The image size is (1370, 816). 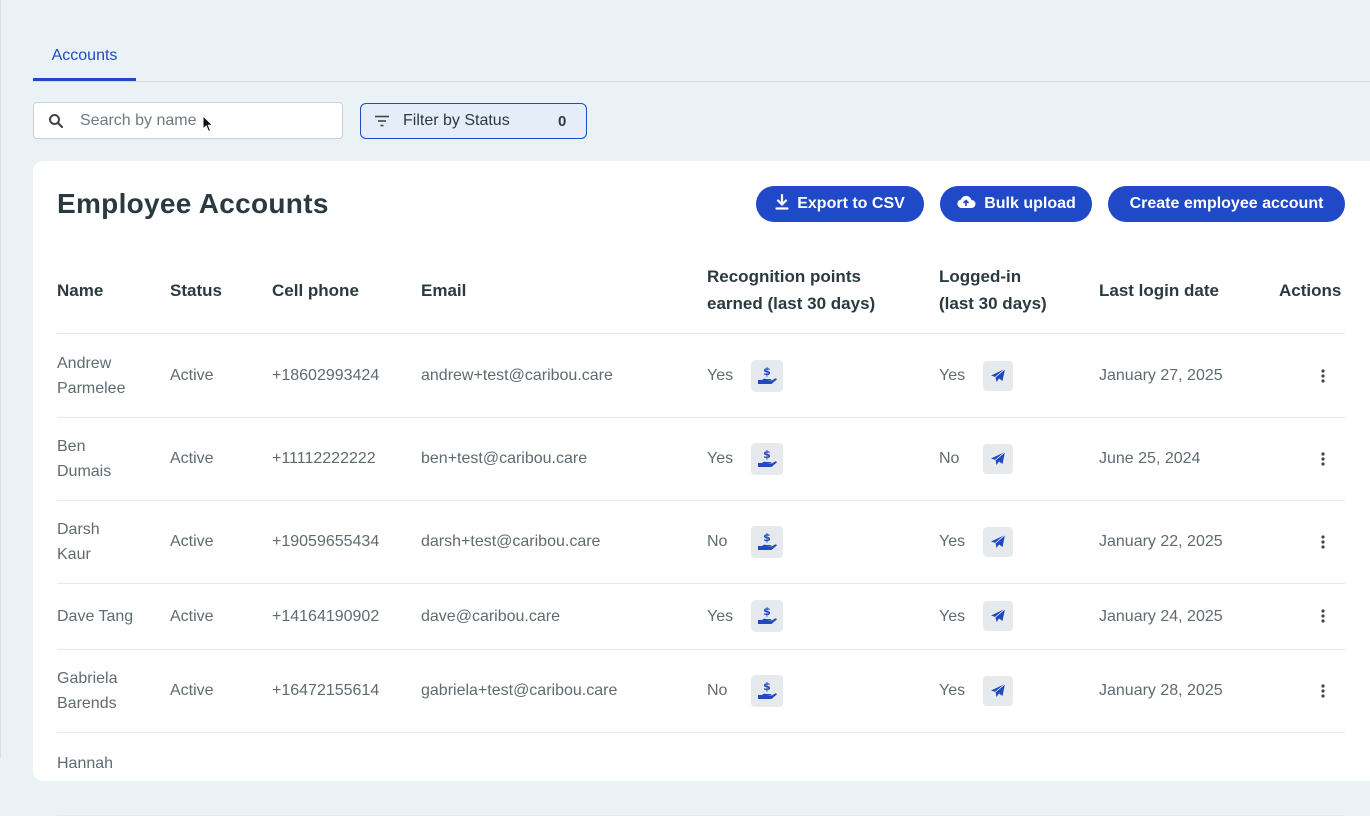 I want to click on cell-email: andrew+test@caribou.care, so click(x=517, y=375).